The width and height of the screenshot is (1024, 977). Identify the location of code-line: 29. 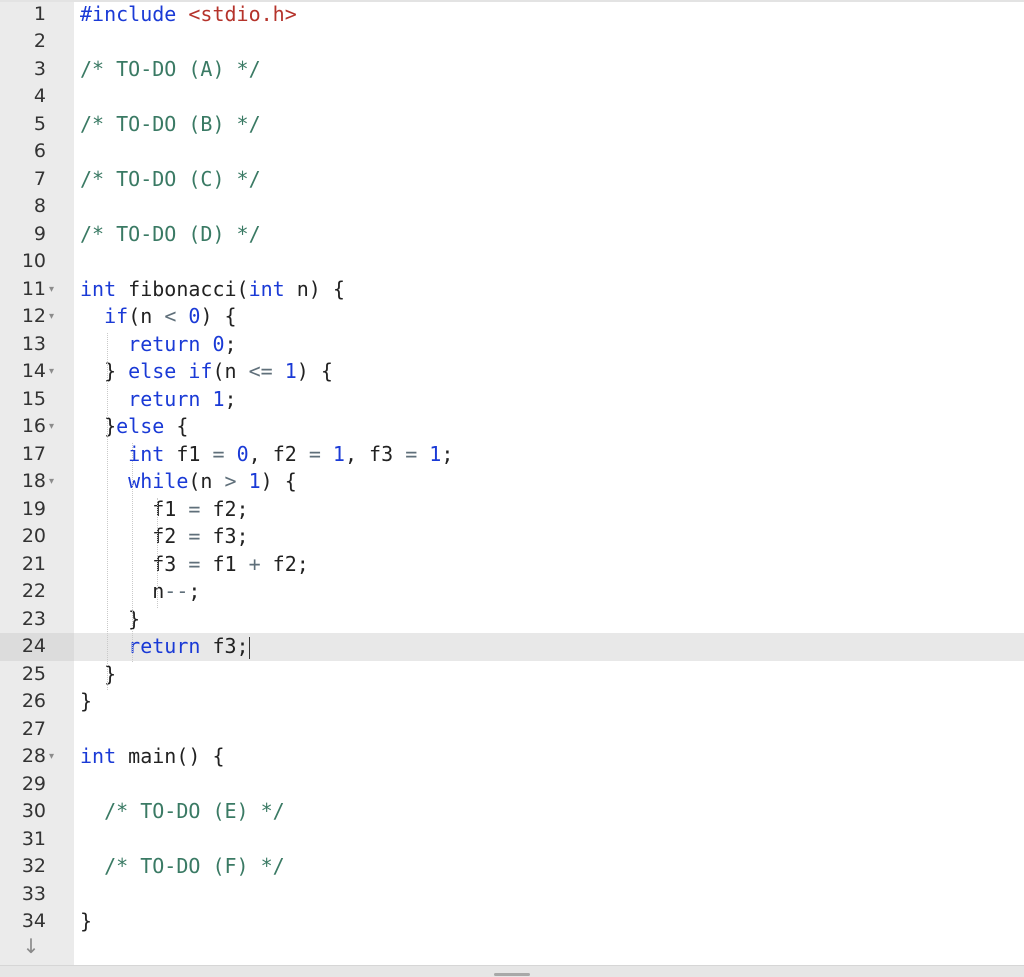
(512, 785).